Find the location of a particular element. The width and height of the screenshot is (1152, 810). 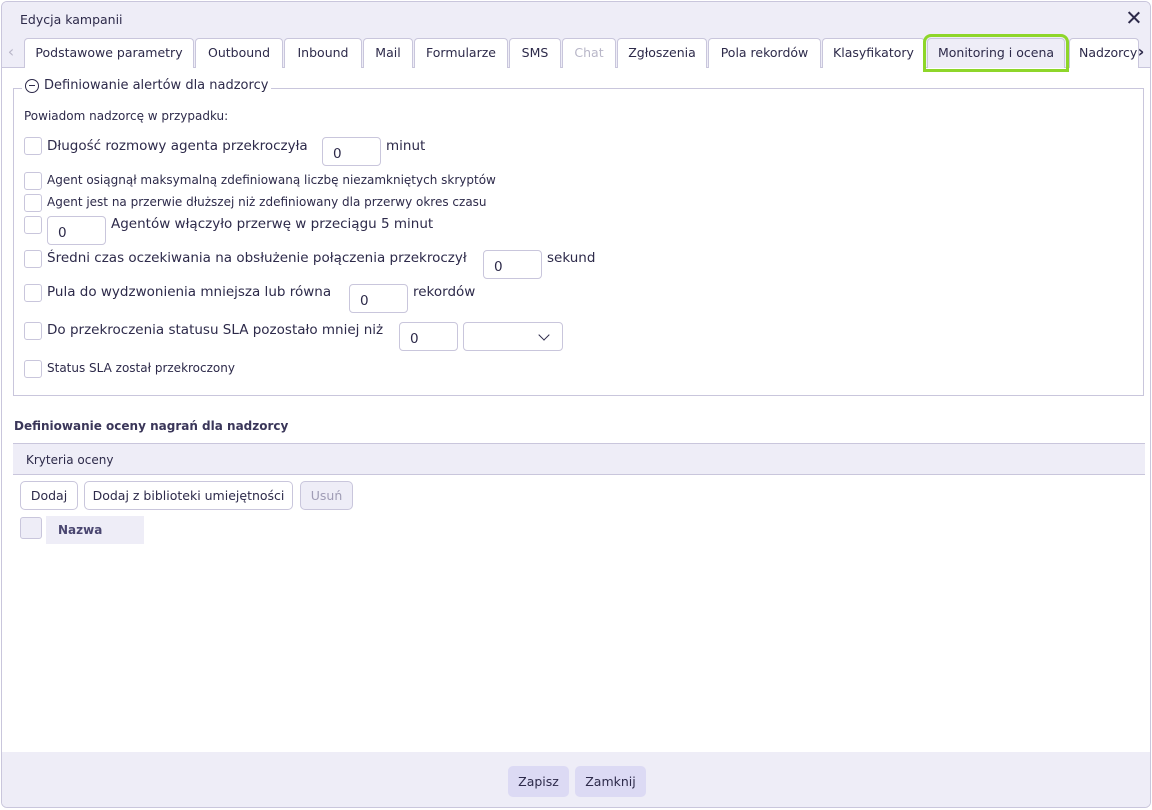

add-button: Dodaj is located at coordinates (49, 495).